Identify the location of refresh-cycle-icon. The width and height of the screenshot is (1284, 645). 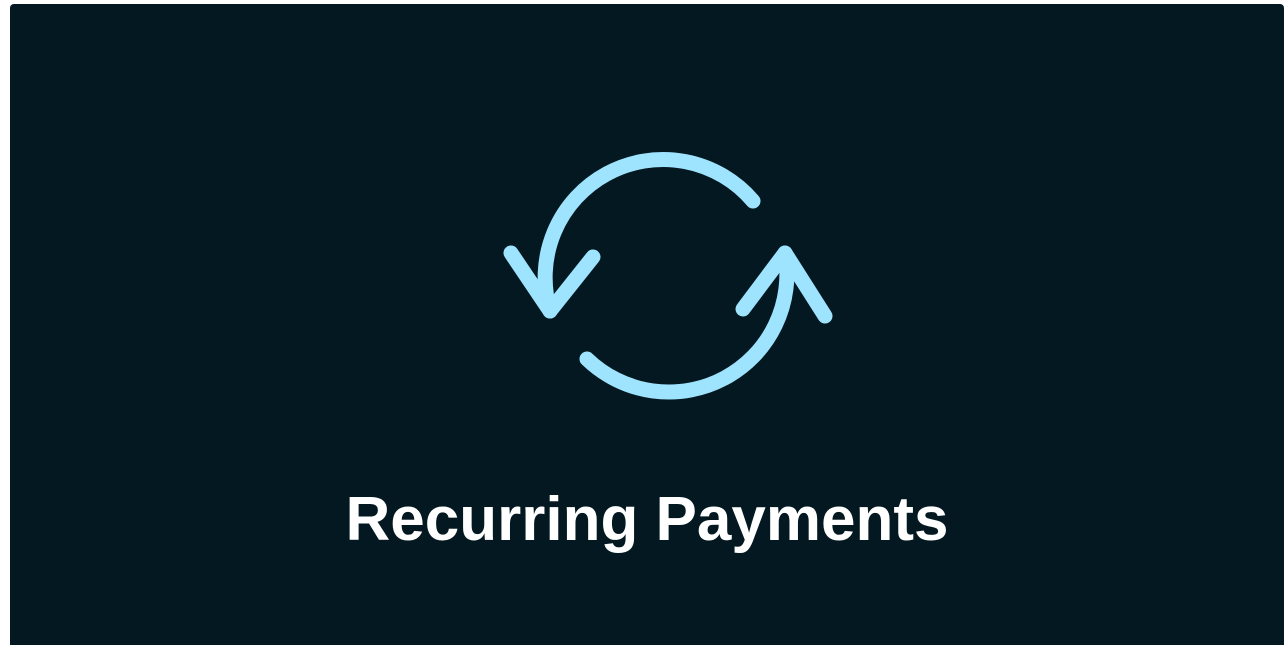
(670, 276).